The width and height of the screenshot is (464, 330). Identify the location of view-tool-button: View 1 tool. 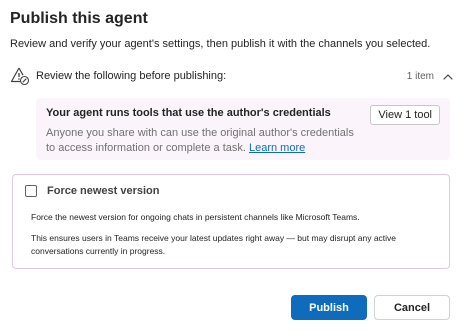
(405, 115).